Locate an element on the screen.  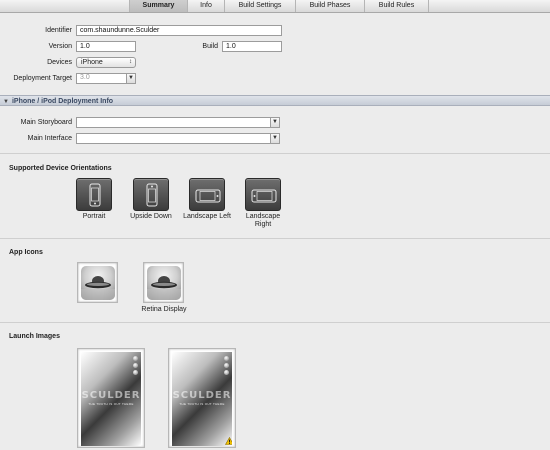
retina-launch-image-well: SCULDER THE TRUTH IS OUT THERE is located at coordinates (202, 398).